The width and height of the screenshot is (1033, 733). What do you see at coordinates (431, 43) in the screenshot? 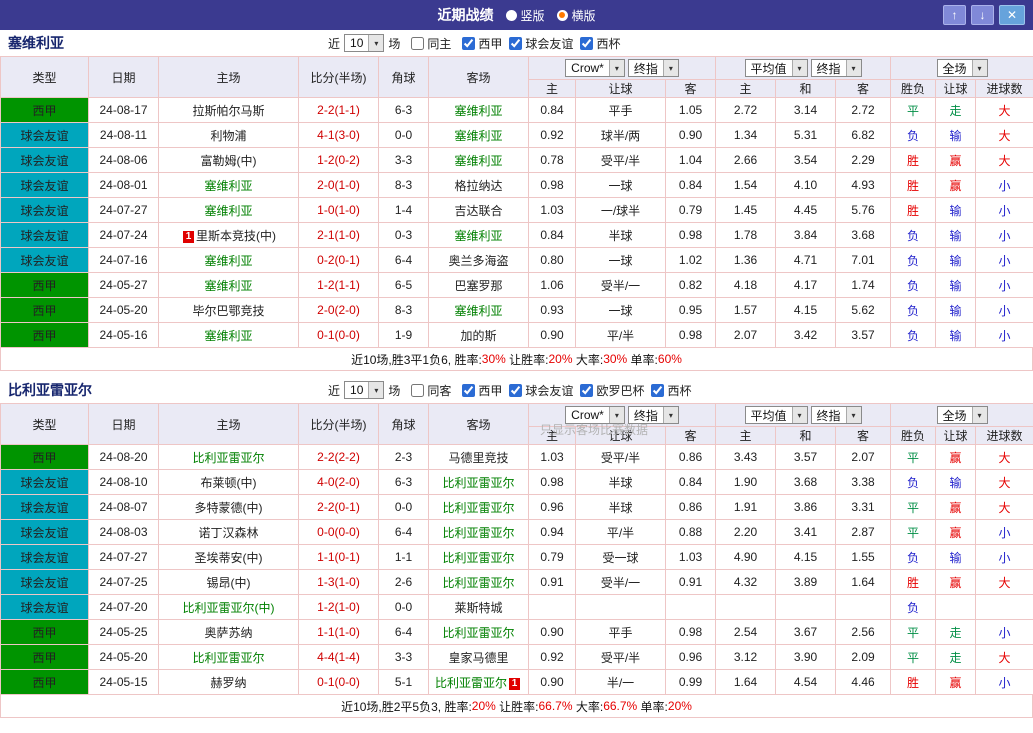
I see `same-side-checkbox: 同主` at bounding box center [431, 43].